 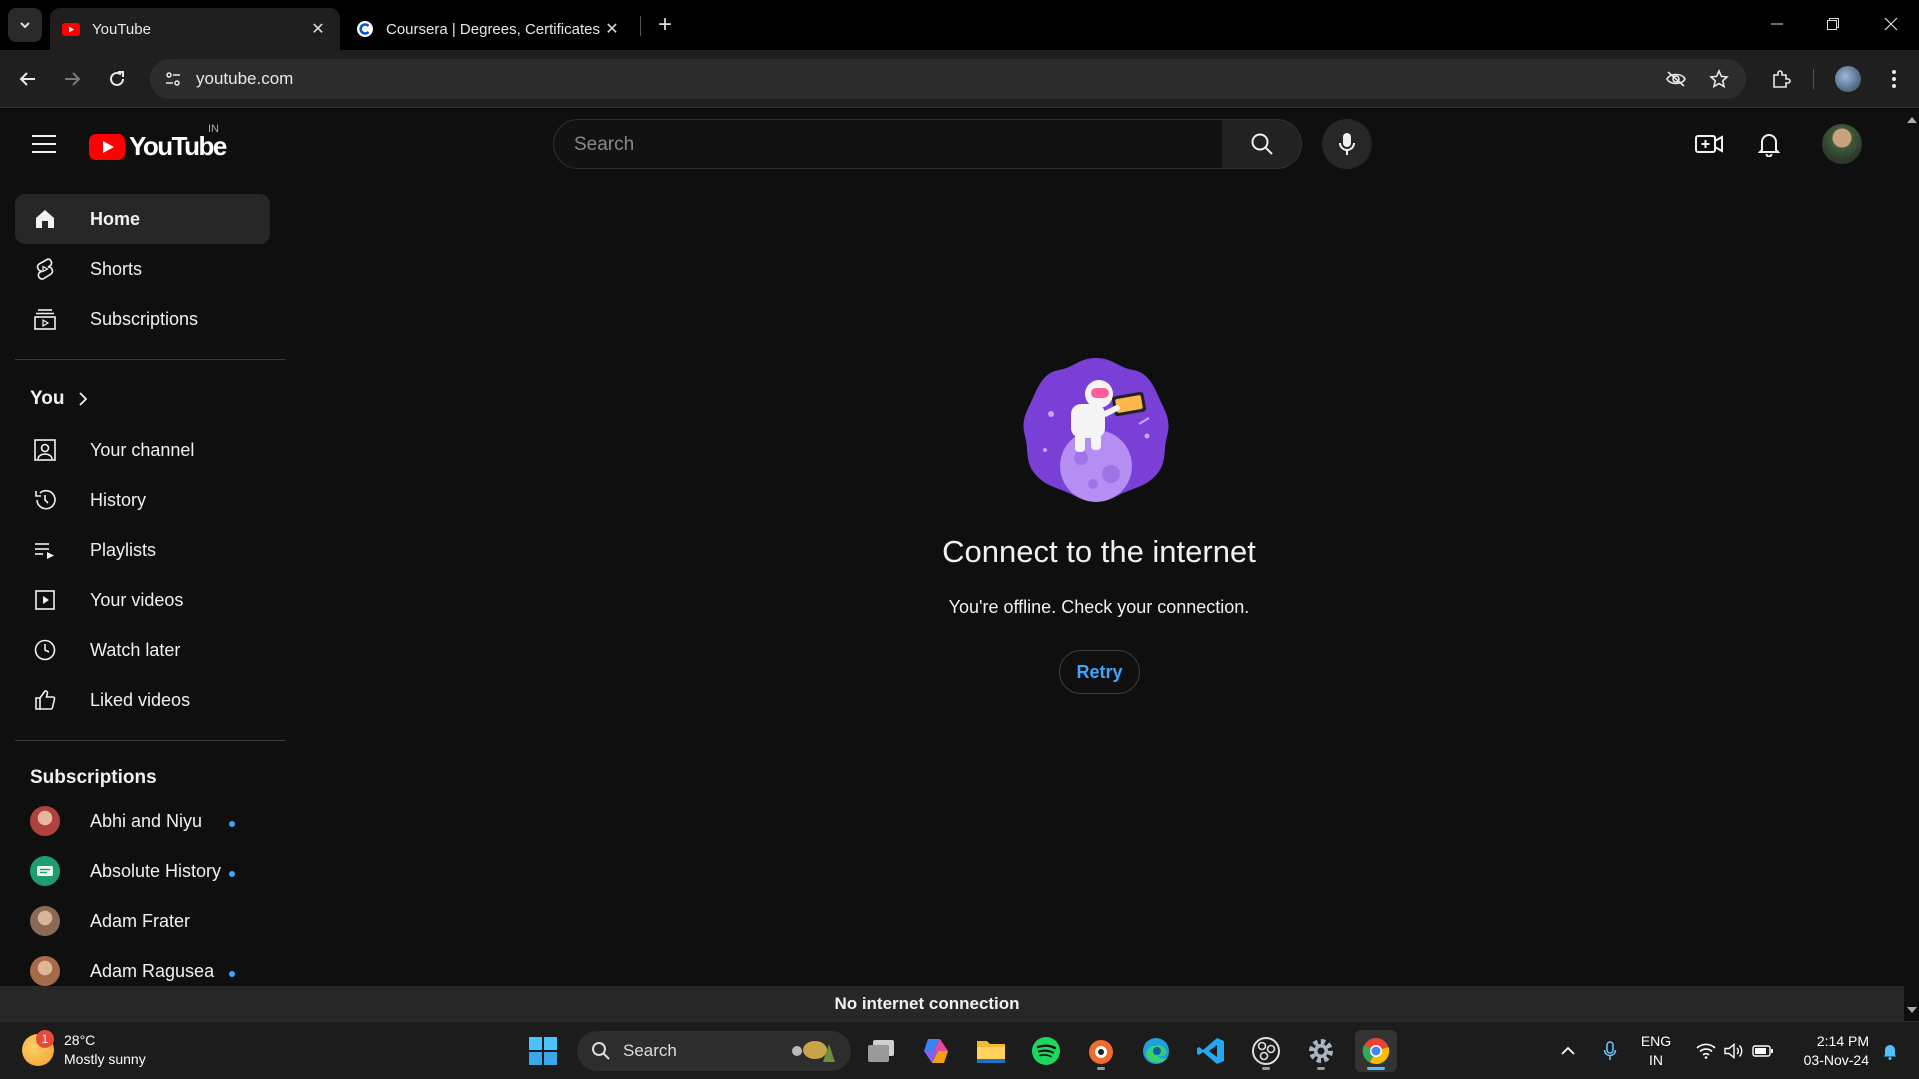 What do you see at coordinates (84, 1049) in the screenshot?
I see `weather-widget: 1 28°C Mostly sunny` at bounding box center [84, 1049].